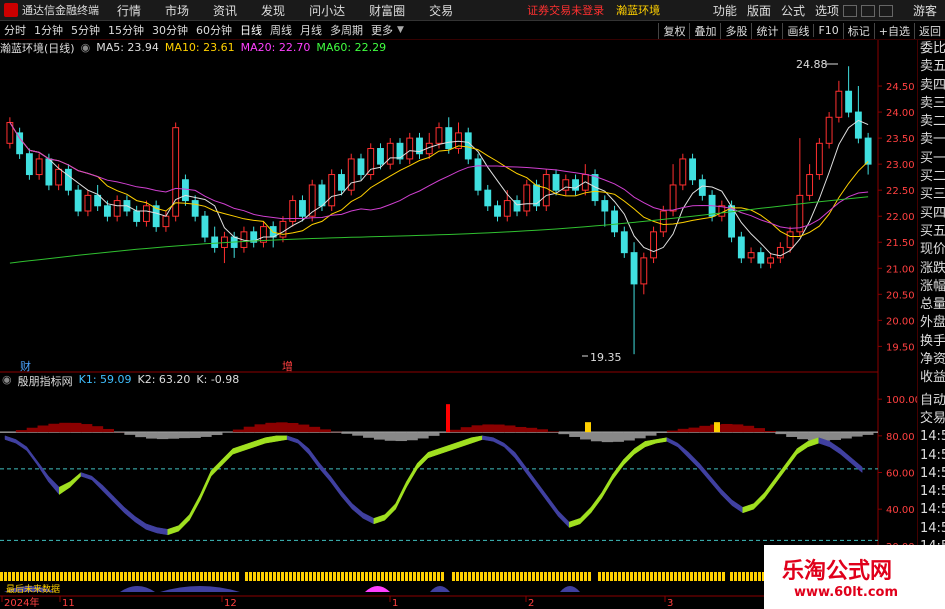  I want to click on tongji-button: 统计, so click(766, 30).